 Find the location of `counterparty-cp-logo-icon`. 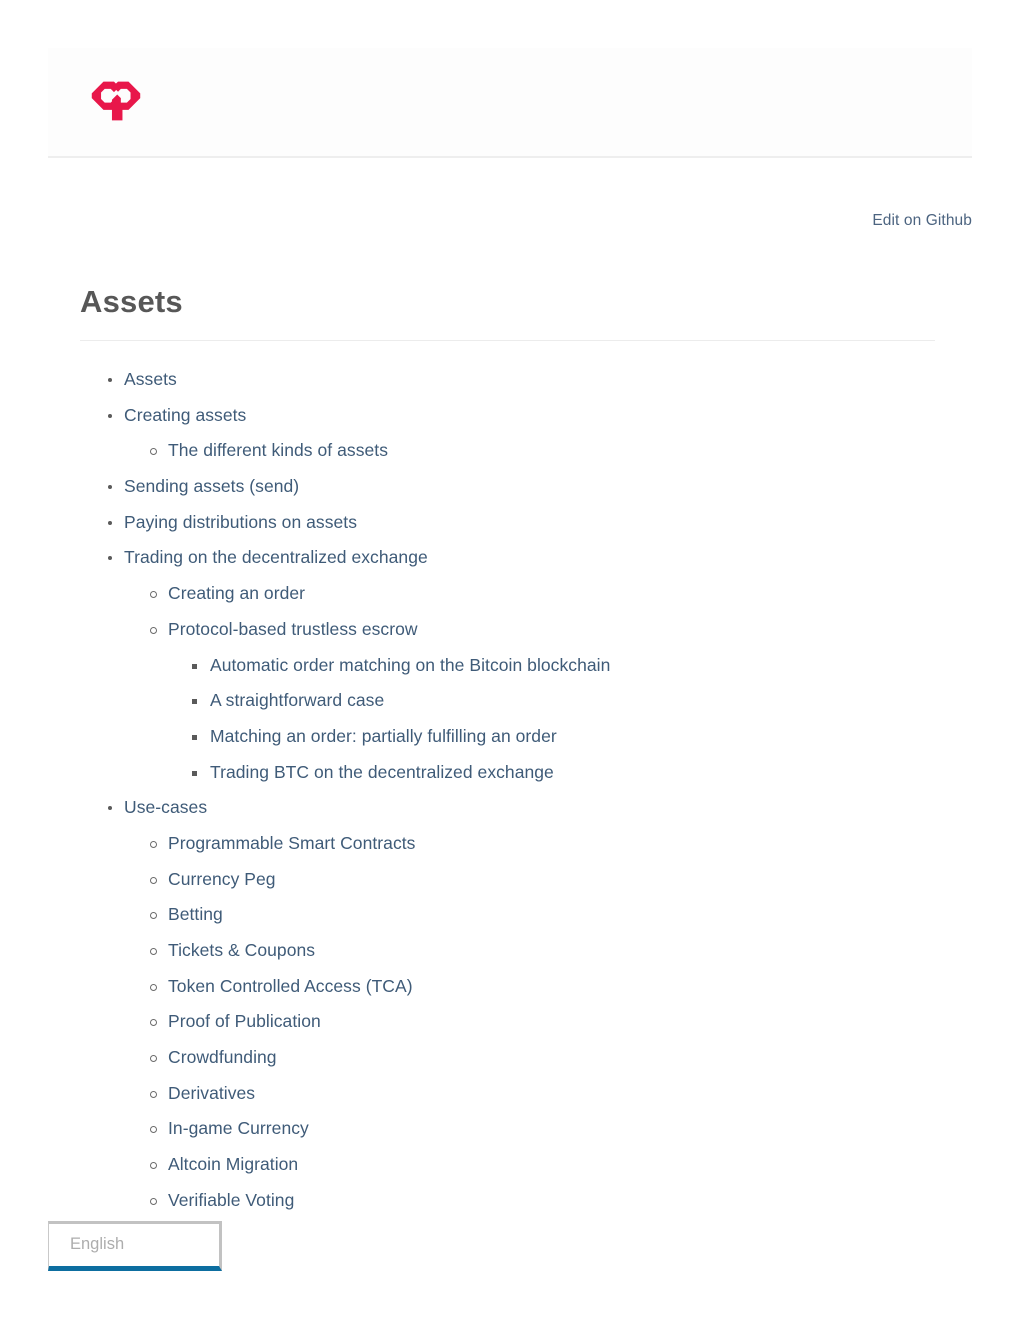

counterparty-cp-logo-icon is located at coordinates (116, 101).